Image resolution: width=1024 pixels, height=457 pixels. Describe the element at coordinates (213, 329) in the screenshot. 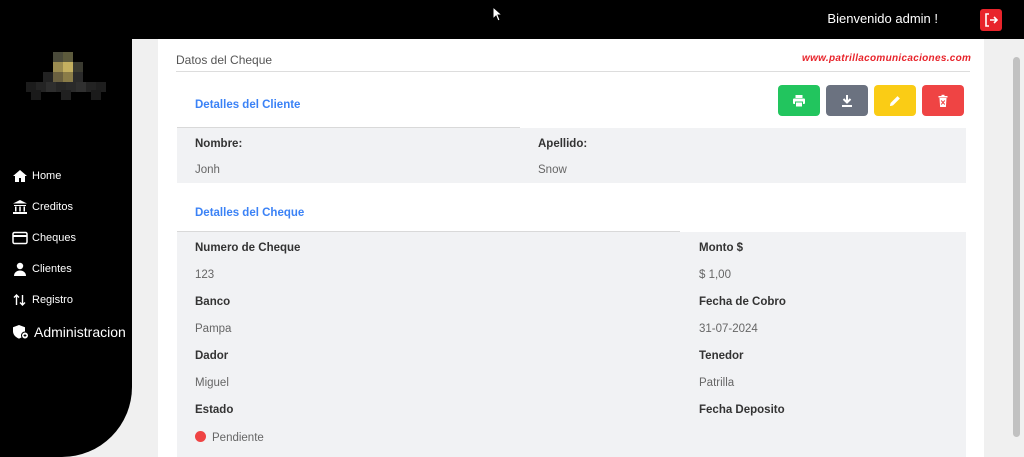

I see `banco-value: Pampa` at that location.